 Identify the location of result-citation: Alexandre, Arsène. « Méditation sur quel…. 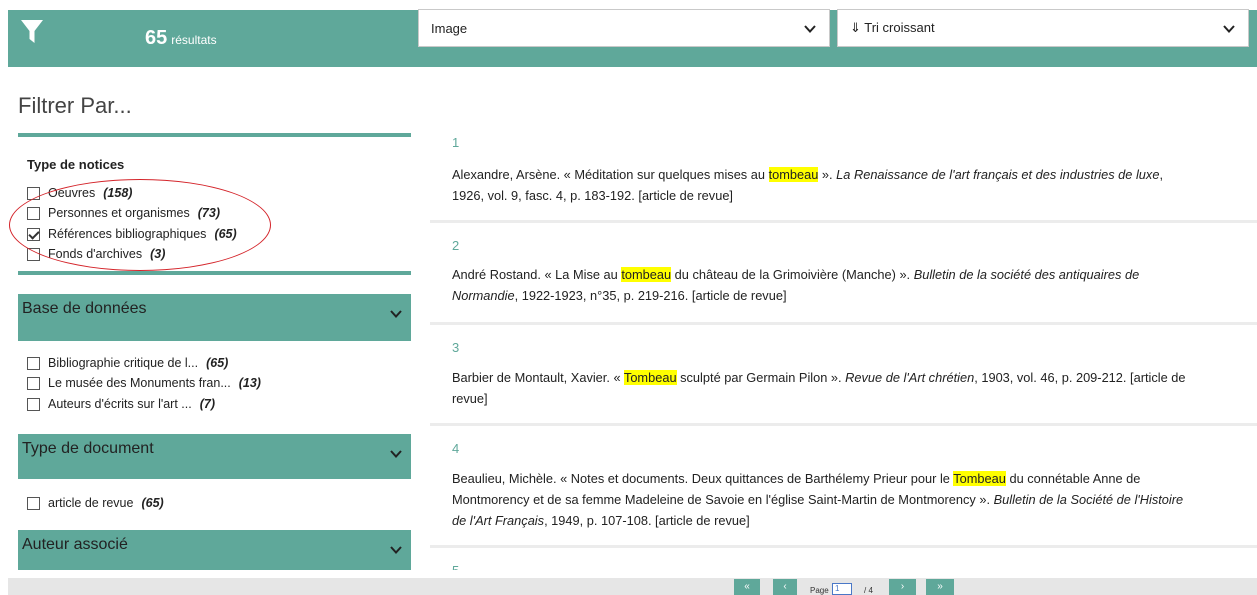
(824, 185).